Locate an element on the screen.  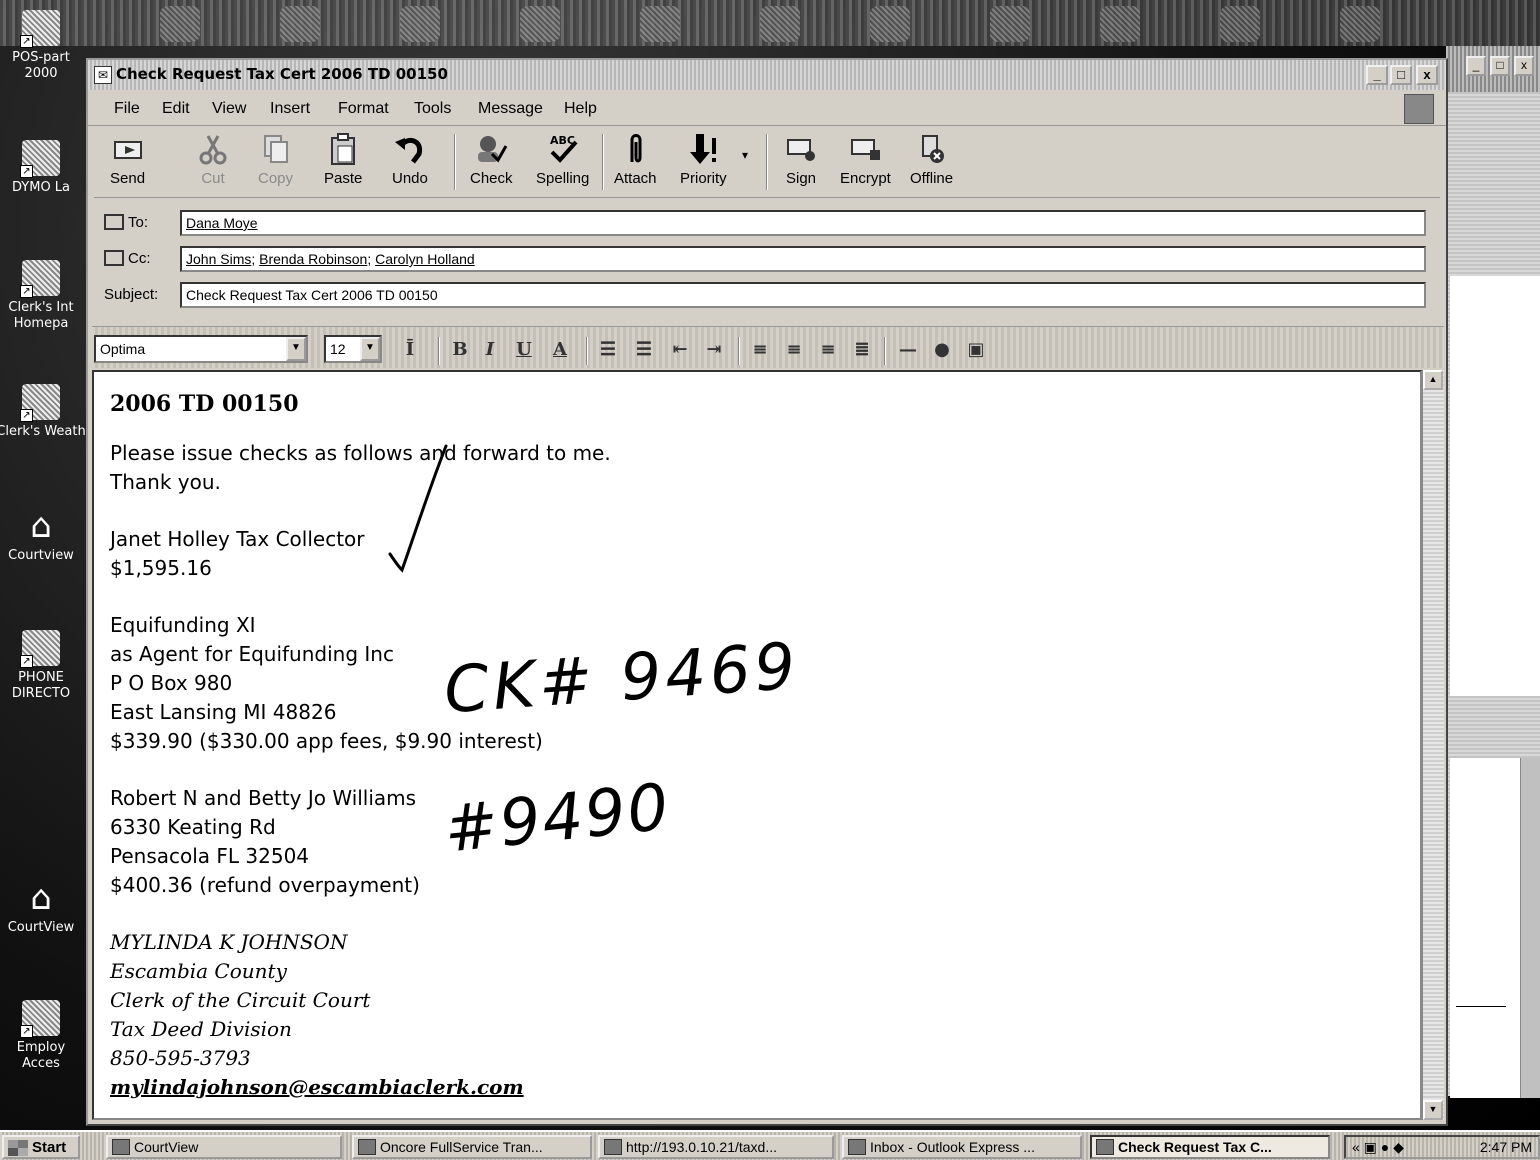
sign-button: Sign is located at coordinates (801, 159).